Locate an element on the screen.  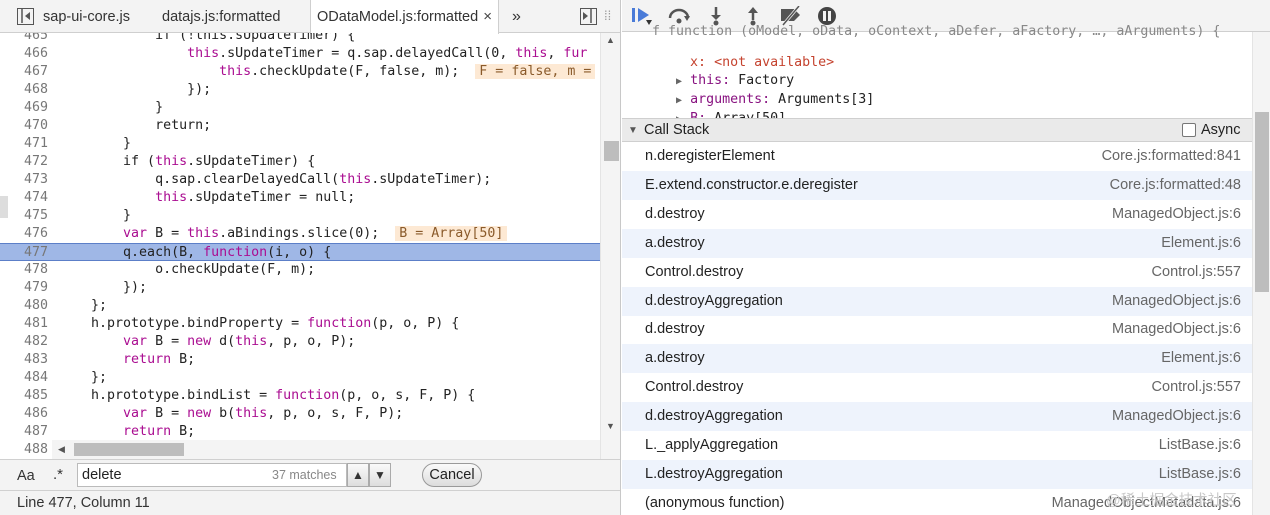
cancel-search-button: Cancel is located at coordinates (452, 475).